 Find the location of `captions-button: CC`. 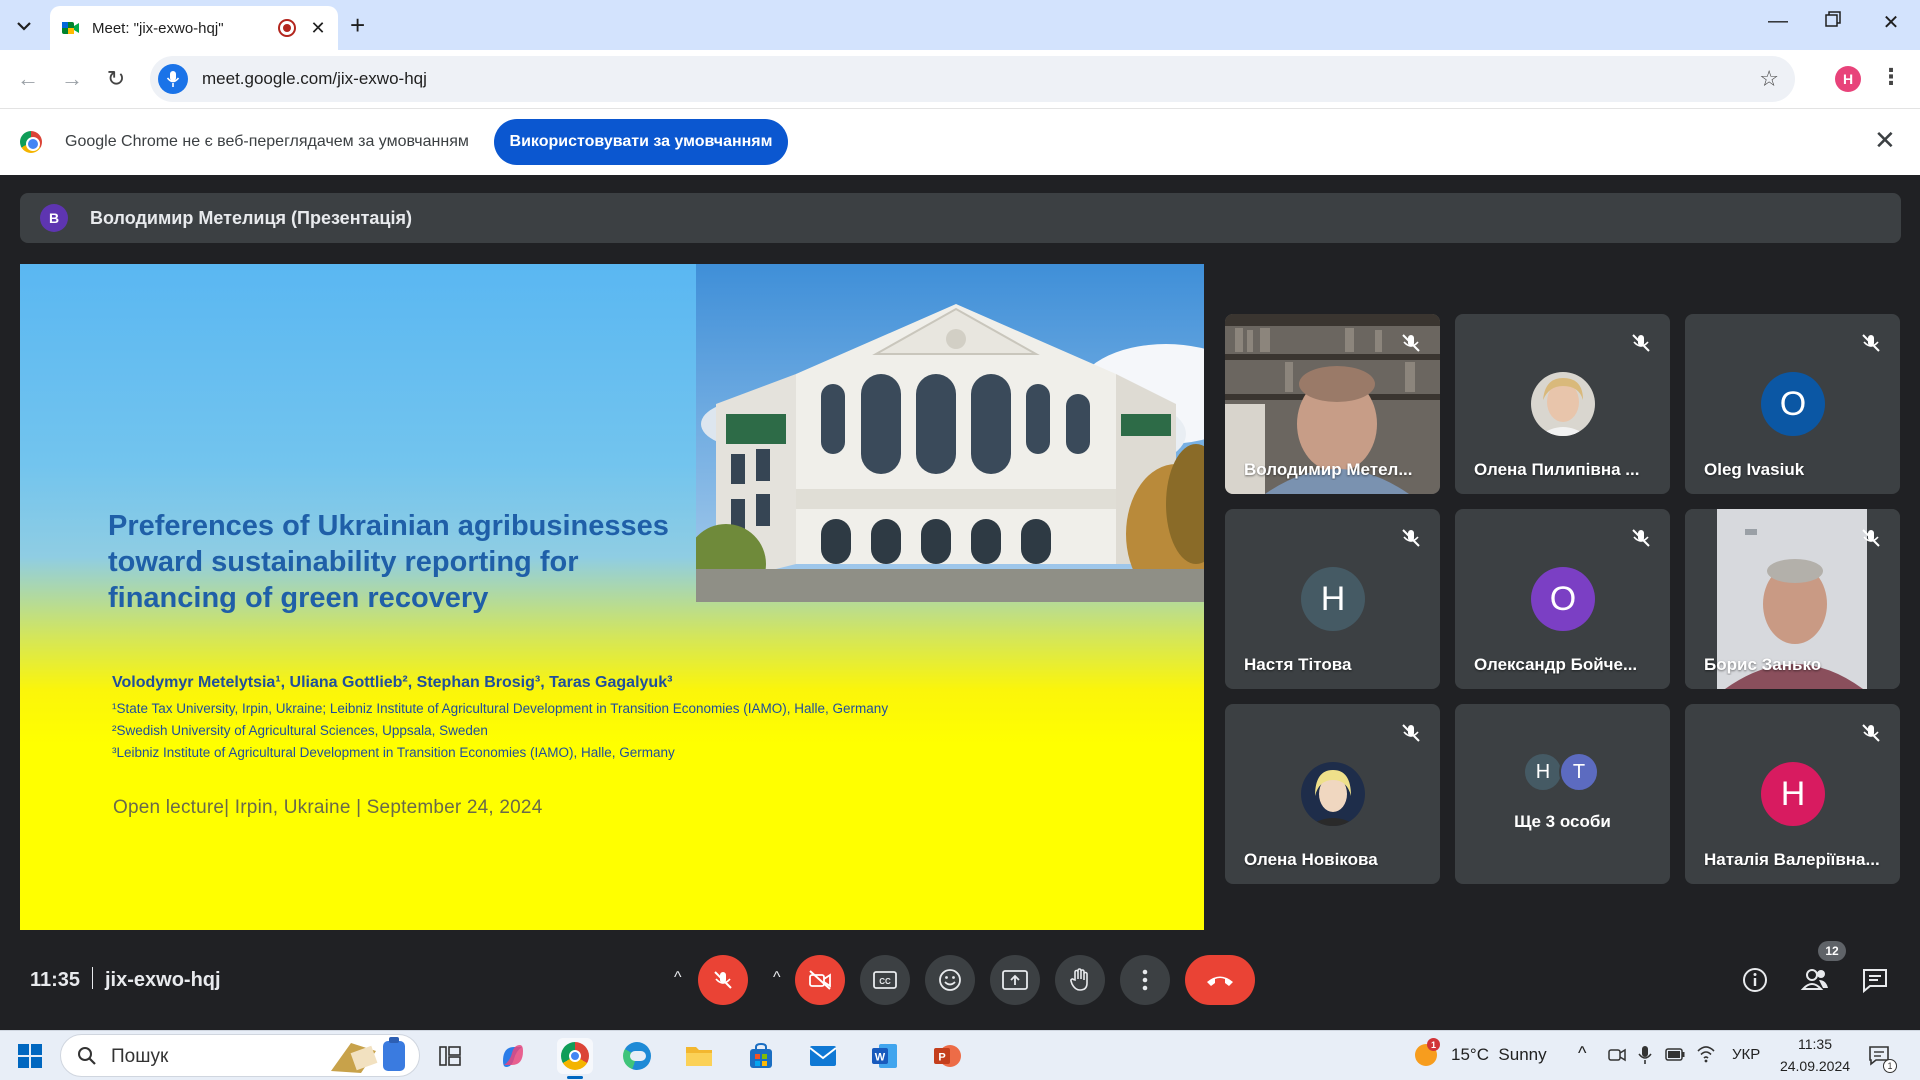

captions-button: CC is located at coordinates (885, 980).